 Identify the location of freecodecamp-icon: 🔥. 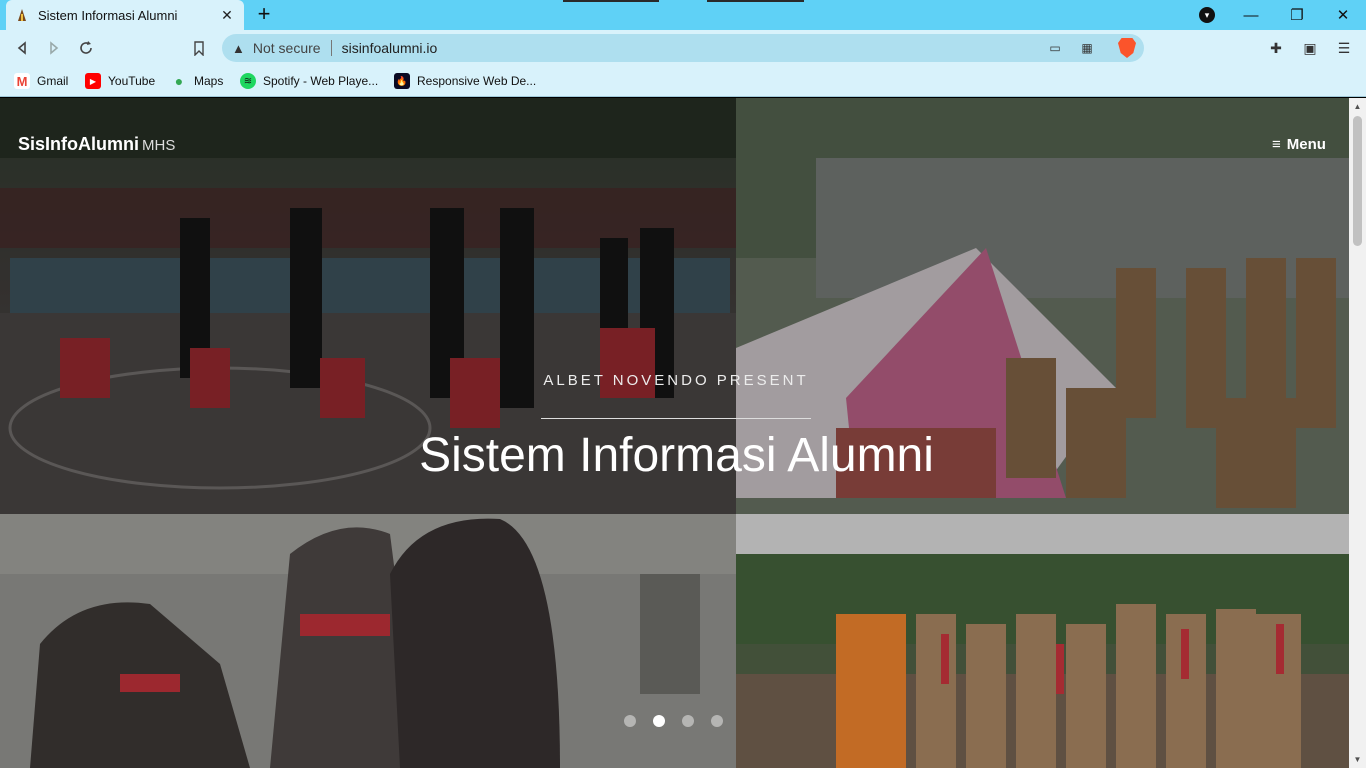
(402, 81).